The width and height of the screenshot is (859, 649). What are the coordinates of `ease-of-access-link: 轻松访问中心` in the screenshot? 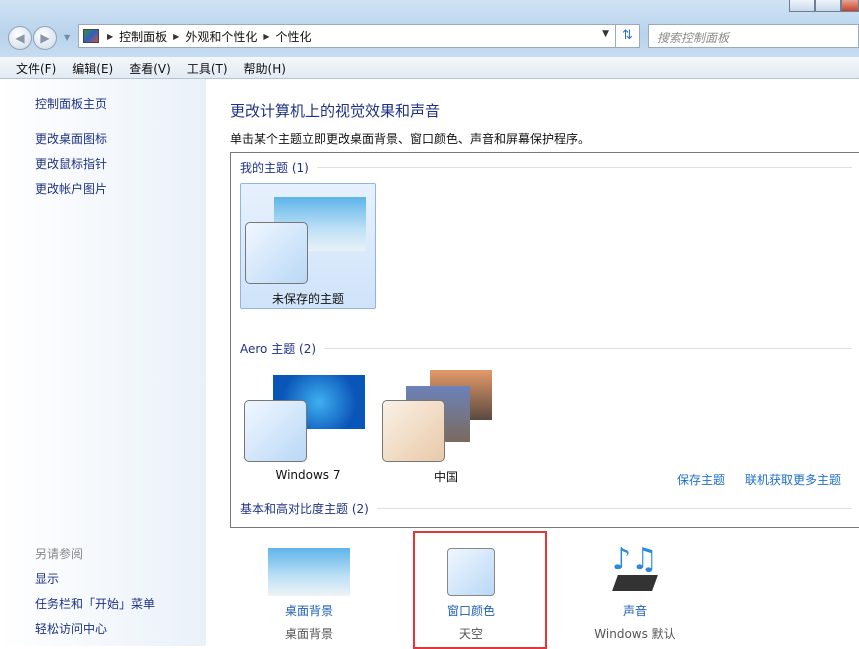 It's located at (71, 628).